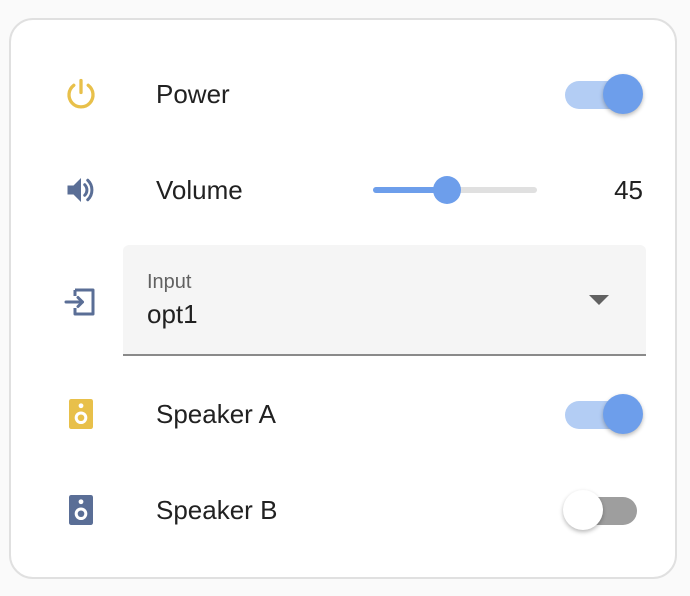 The width and height of the screenshot is (690, 596). What do you see at coordinates (446, 190) in the screenshot?
I see `slider-knob` at bounding box center [446, 190].